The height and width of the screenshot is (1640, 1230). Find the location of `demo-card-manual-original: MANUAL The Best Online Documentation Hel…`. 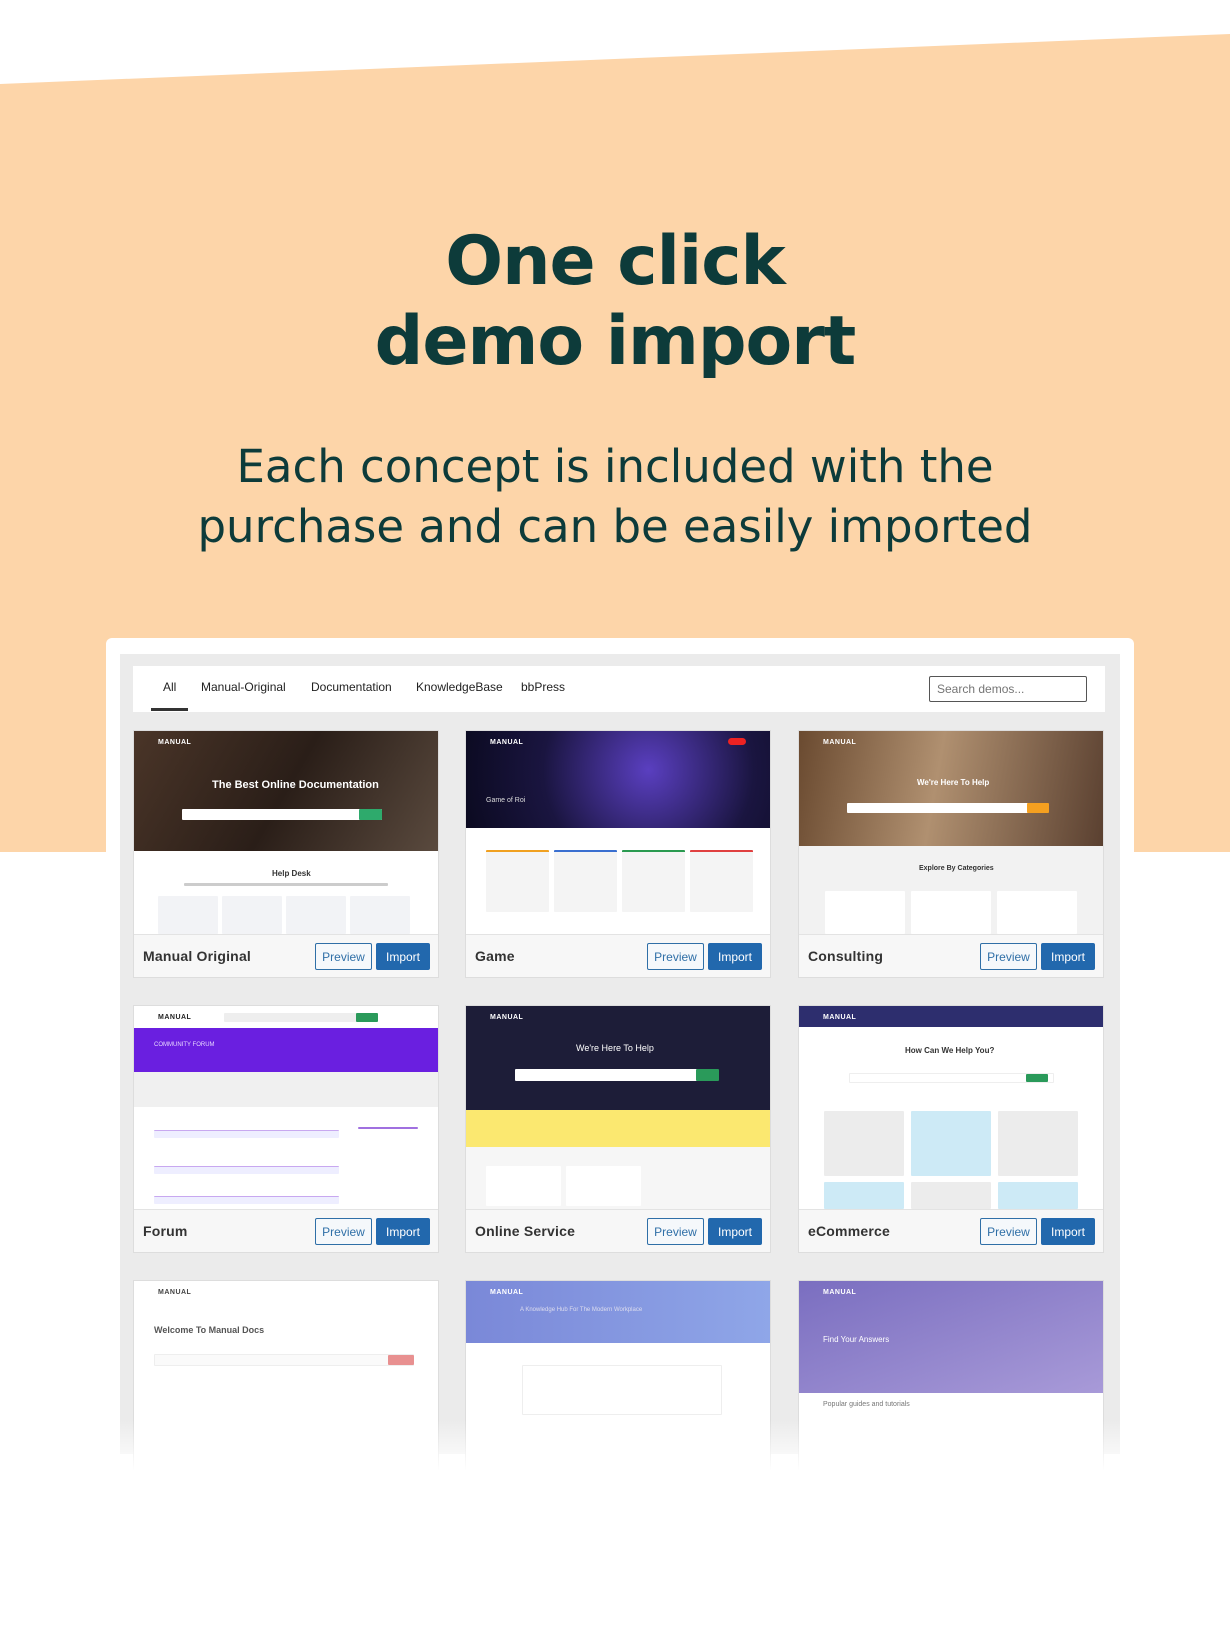

demo-card-manual-original: MANUAL The Best Online Documentation Hel… is located at coordinates (286, 854).